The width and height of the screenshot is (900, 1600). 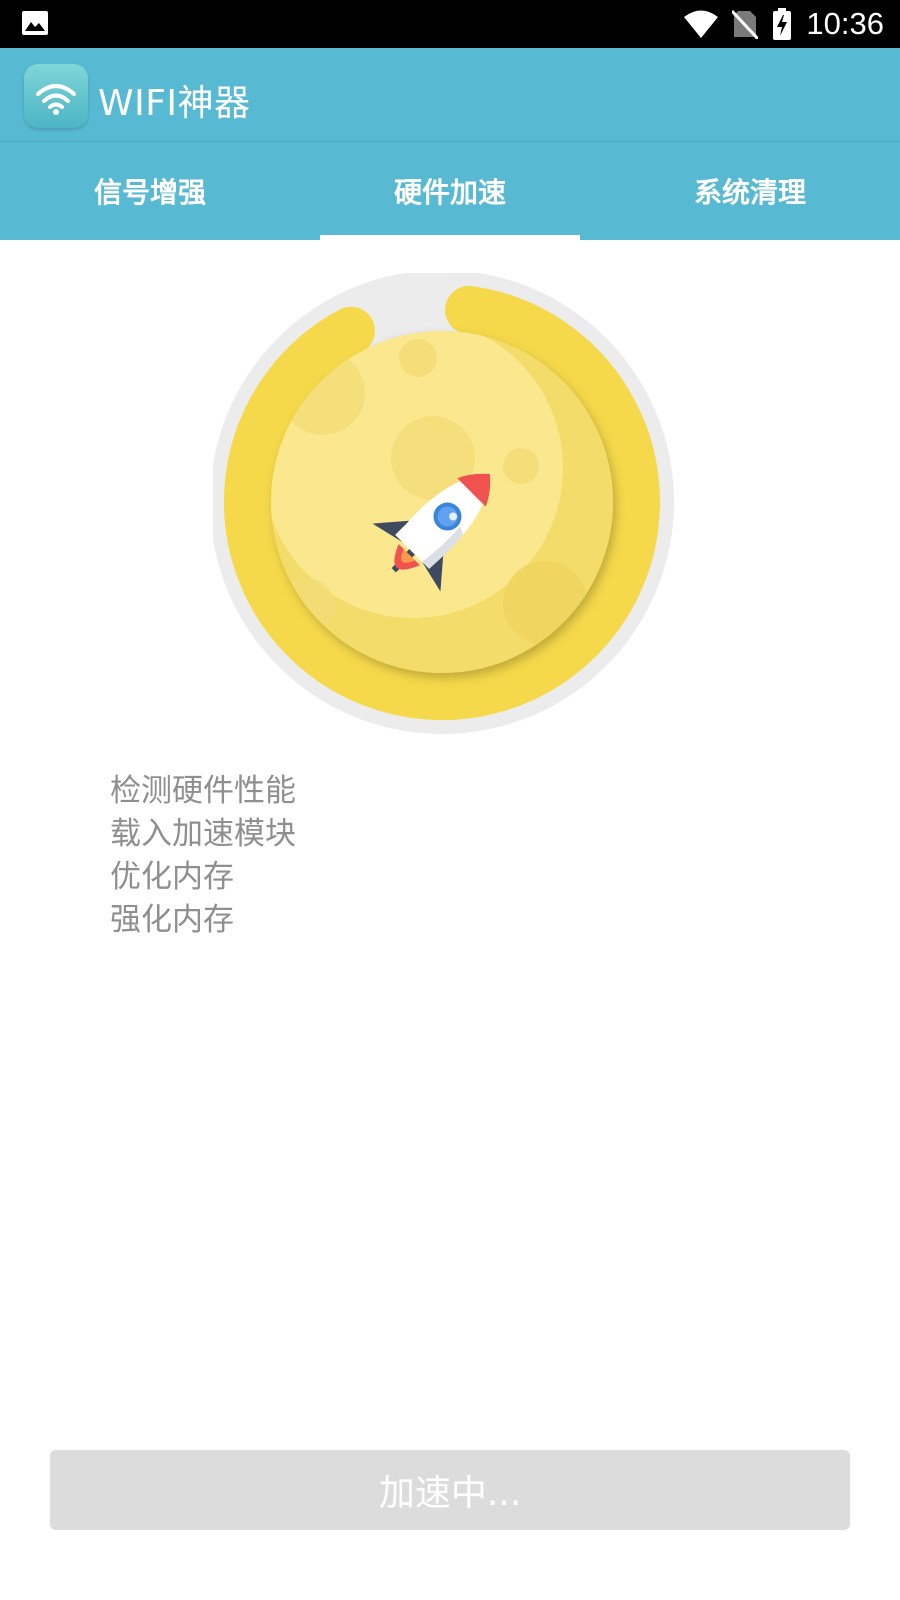 What do you see at coordinates (172, 877) in the screenshot?
I see `log-line: 优化内存` at bounding box center [172, 877].